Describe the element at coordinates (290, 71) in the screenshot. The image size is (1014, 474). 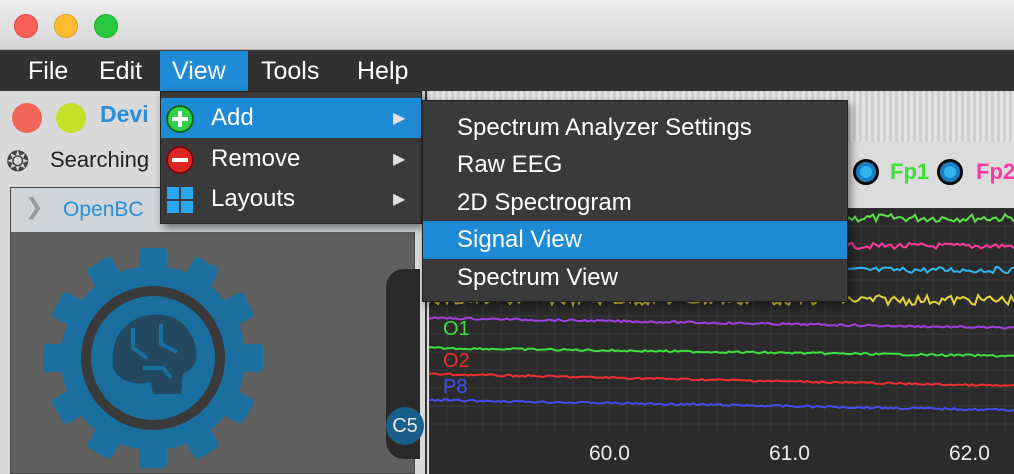
I see `menu-tools: Tools` at that location.